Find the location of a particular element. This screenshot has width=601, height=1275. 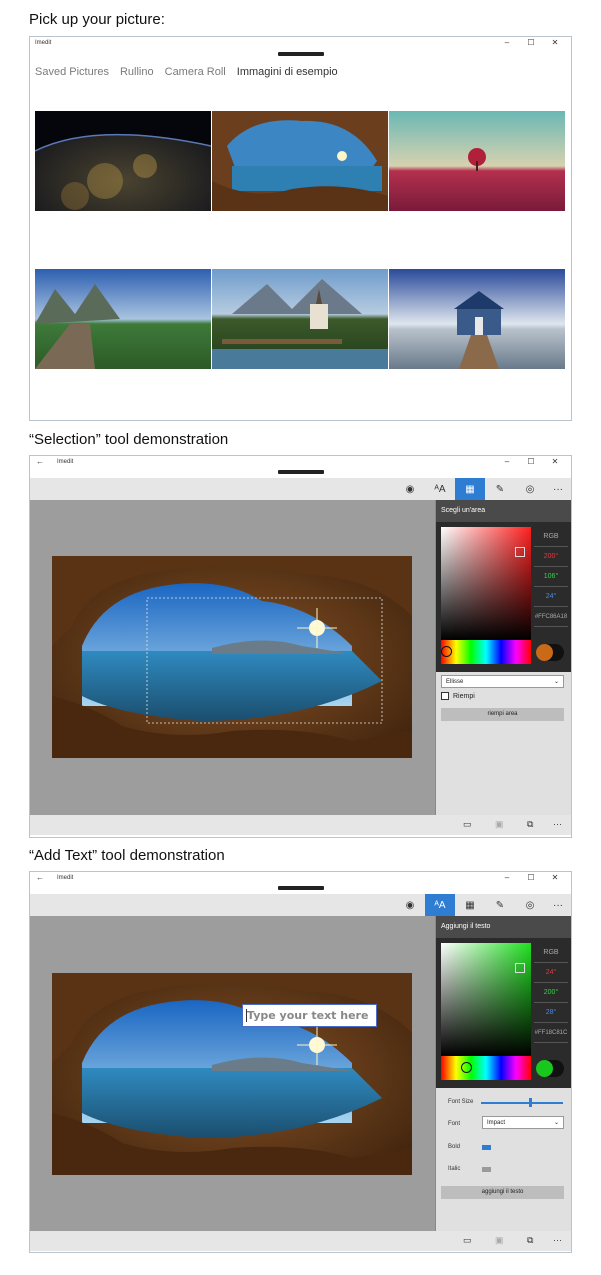

fill-area-button: riempi area is located at coordinates (502, 714).